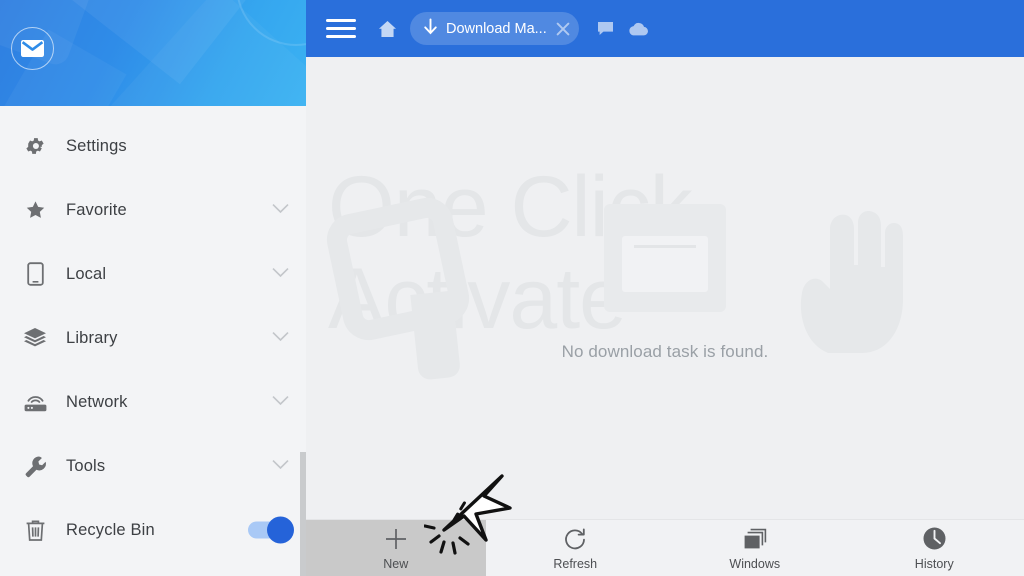 The width and height of the screenshot is (1024, 576). I want to click on sidebar-item-label: Network, so click(97, 401).